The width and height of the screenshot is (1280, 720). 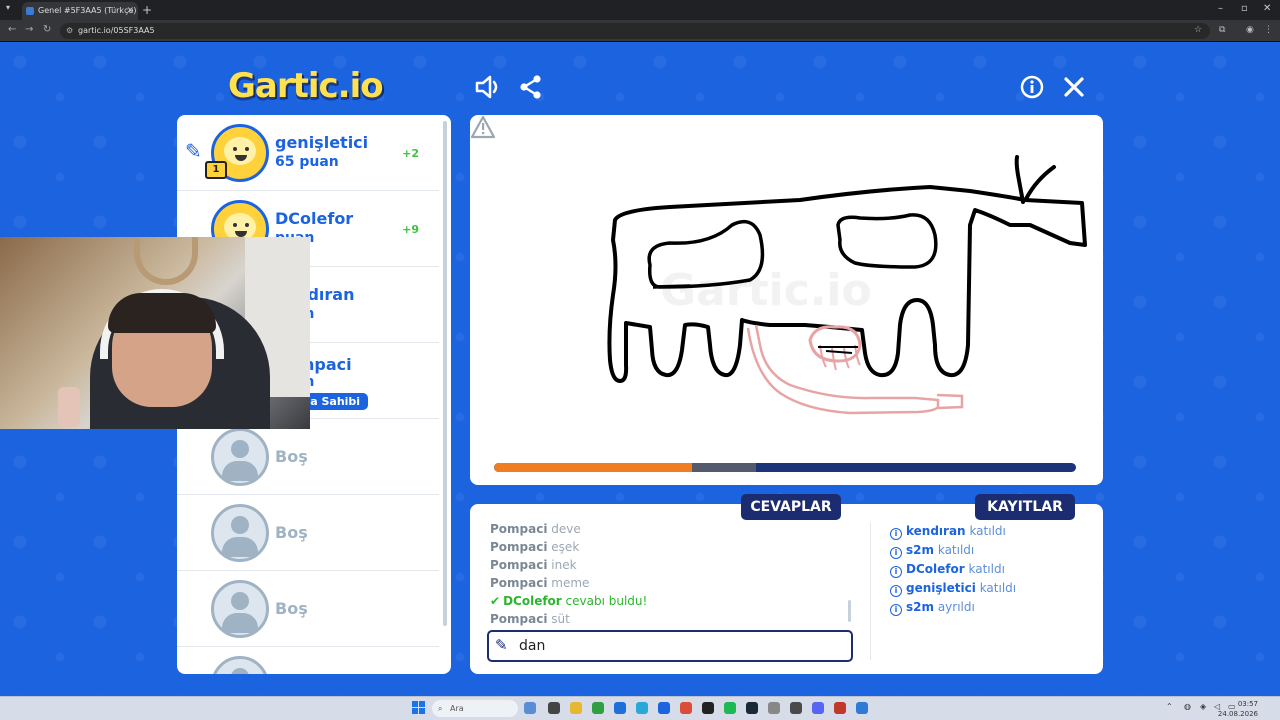 What do you see at coordinates (1244, 8) in the screenshot?
I see `maximize-button: ▫` at bounding box center [1244, 8].